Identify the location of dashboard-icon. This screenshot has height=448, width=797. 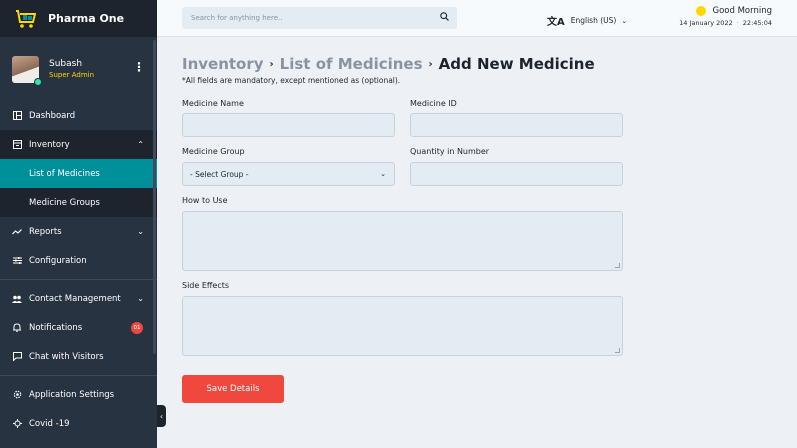
(17, 116).